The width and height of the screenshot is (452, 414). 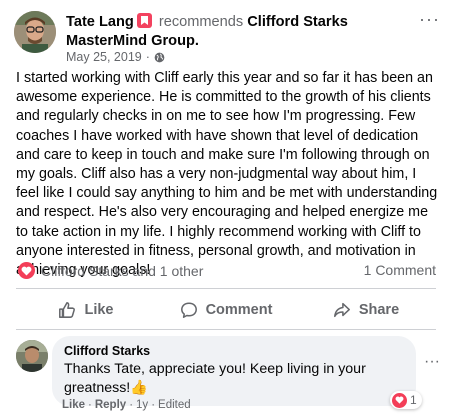 I want to click on reaction-summary: Clifford Starks and 1 other, so click(x=110, y=270).